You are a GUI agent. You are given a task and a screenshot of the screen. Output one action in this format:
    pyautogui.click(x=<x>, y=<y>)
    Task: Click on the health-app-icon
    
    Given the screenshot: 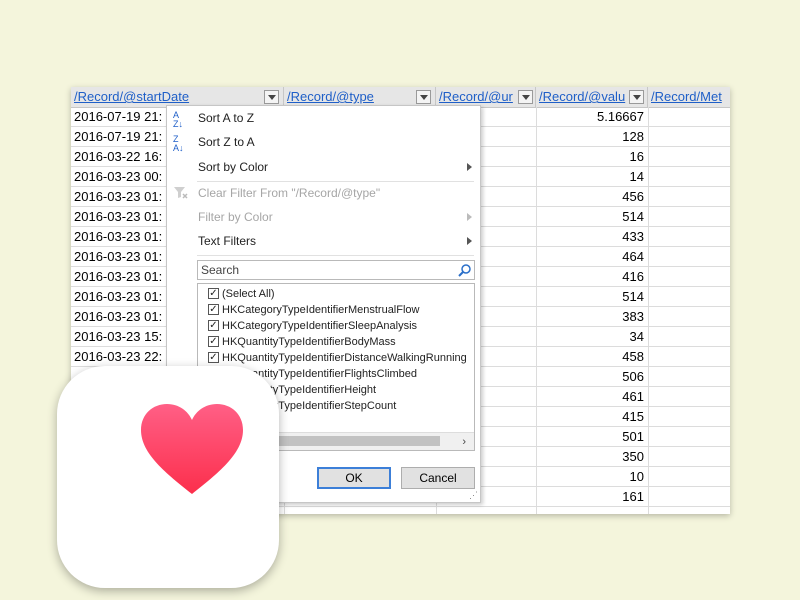 What is the action you would take?
    pyautogui.click(x=168, y=477)
    